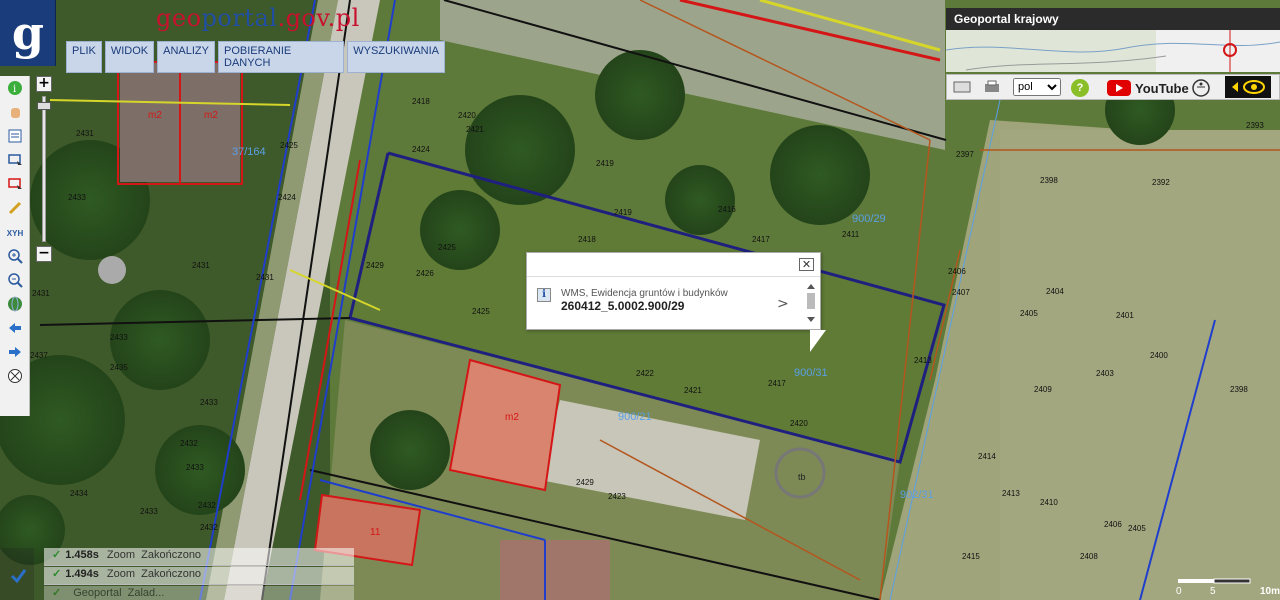 The height and width of the screenshot is (600, 1280). Describe the element at coordinates (211, 115) in the screenshot. I see `svg-text: m2` at that location.